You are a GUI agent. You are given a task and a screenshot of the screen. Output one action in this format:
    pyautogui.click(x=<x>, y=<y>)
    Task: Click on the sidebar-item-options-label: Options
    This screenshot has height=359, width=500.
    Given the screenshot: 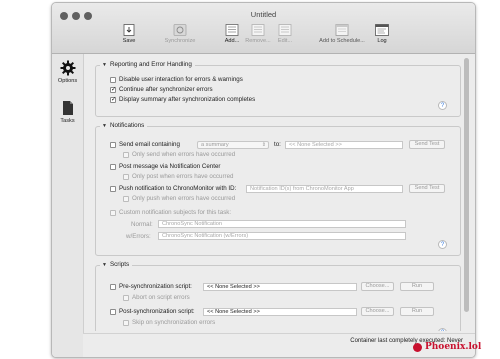 What is the action you would take?
    pyautogui.click(x=67, y=81)
    